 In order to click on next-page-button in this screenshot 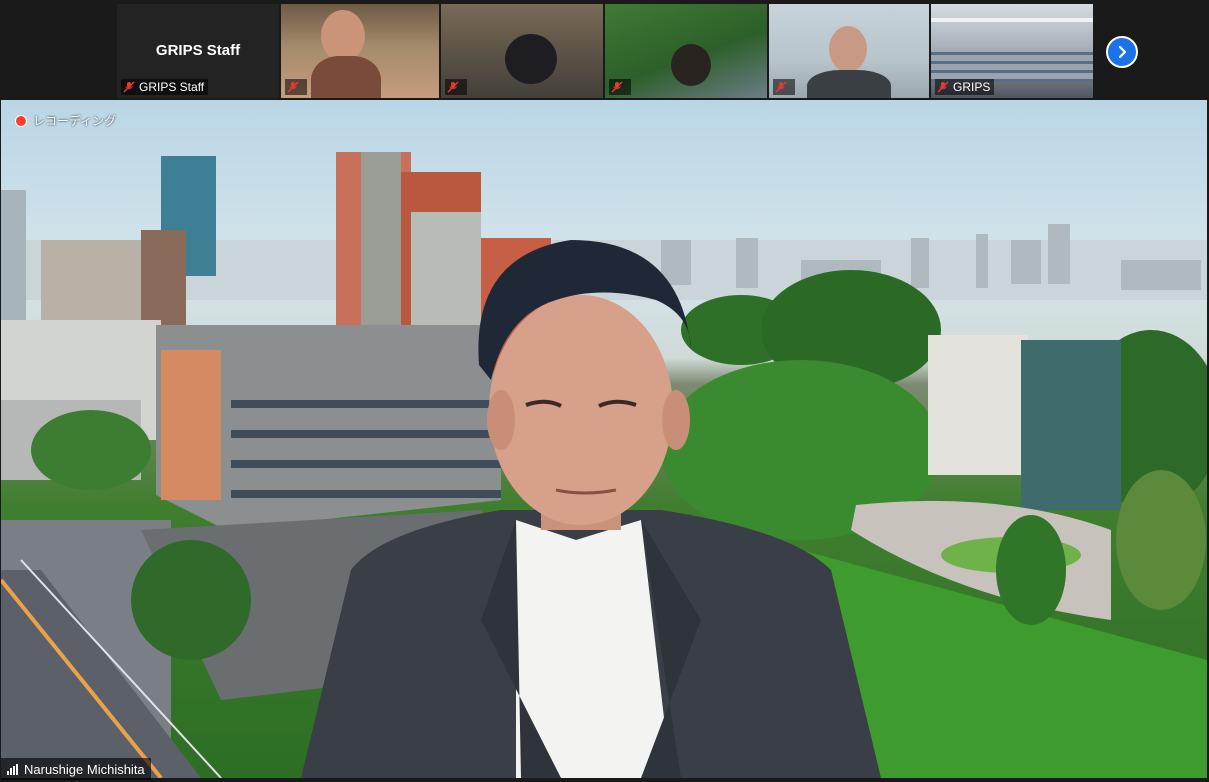, I will do `click(1122, 52)`.